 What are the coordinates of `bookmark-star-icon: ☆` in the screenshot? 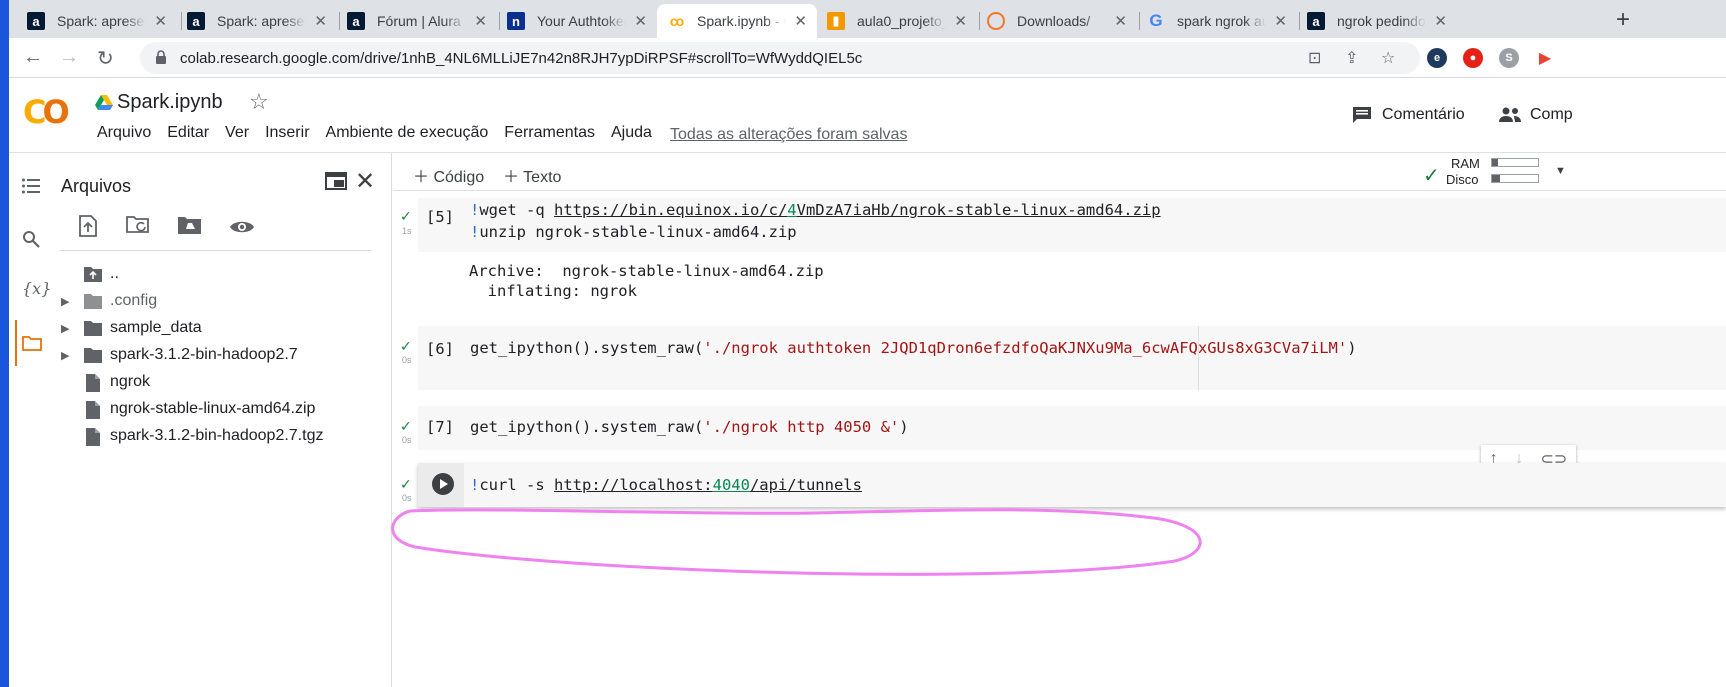 It's located at (1388, 58).